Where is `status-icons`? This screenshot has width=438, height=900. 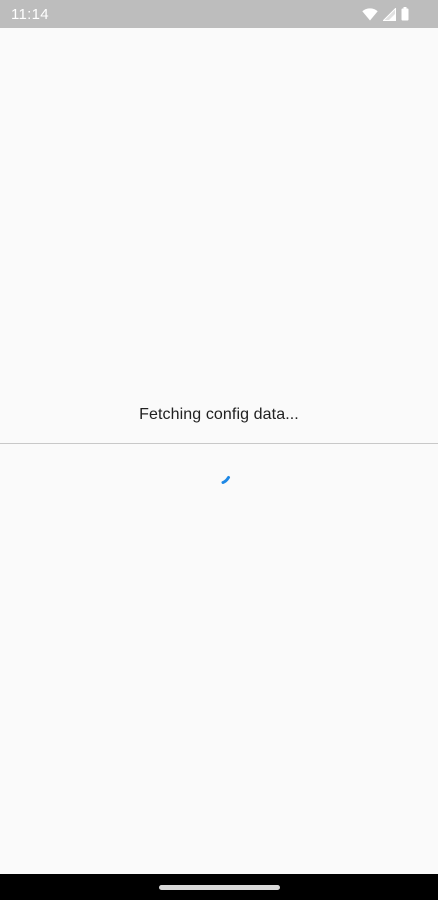
status-icons is located at coordinates (385, 14).